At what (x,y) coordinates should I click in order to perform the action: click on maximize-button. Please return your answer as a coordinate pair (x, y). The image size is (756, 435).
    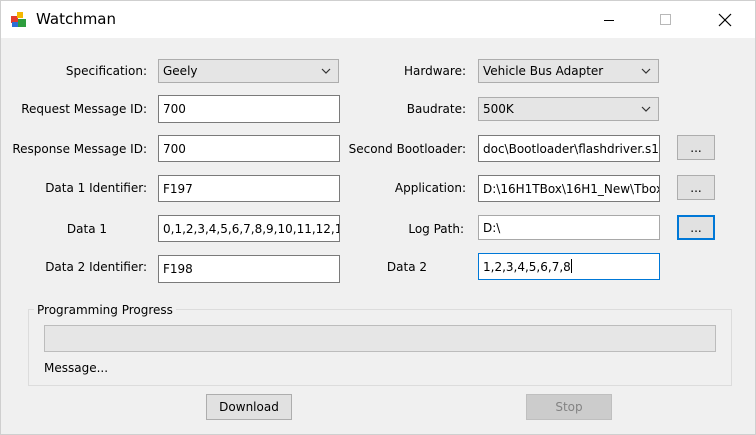
    Looking at the image, I should click on (666, 19).